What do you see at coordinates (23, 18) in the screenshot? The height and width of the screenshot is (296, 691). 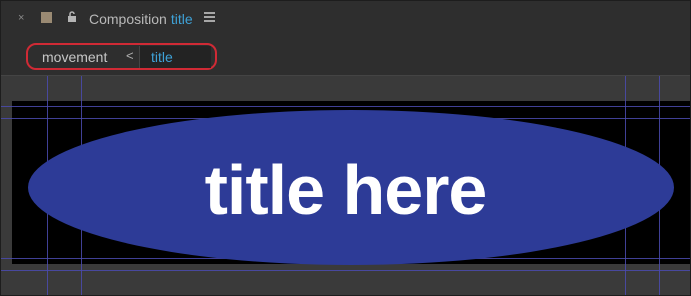 I see `close-icon: ×` at bounding box center [23, 18].